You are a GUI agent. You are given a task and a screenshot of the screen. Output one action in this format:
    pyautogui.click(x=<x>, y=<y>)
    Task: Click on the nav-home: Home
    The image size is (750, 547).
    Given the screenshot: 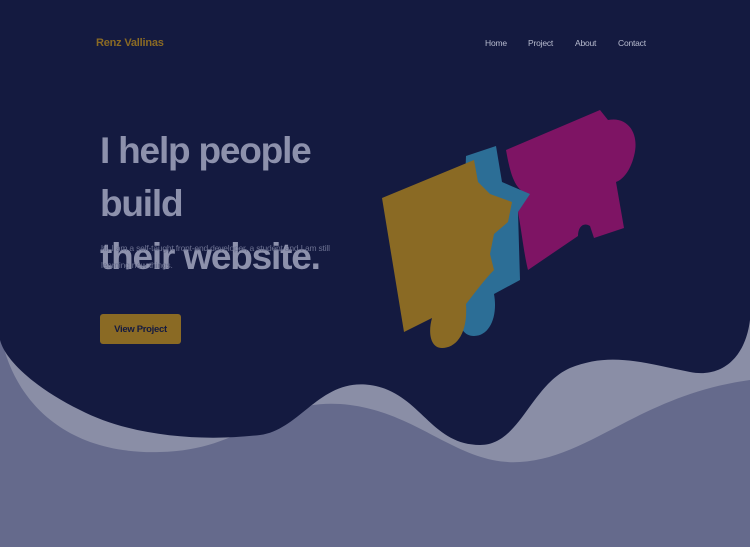 What is the action you would take?
    pyautogui.click(x=496, y=43)
    